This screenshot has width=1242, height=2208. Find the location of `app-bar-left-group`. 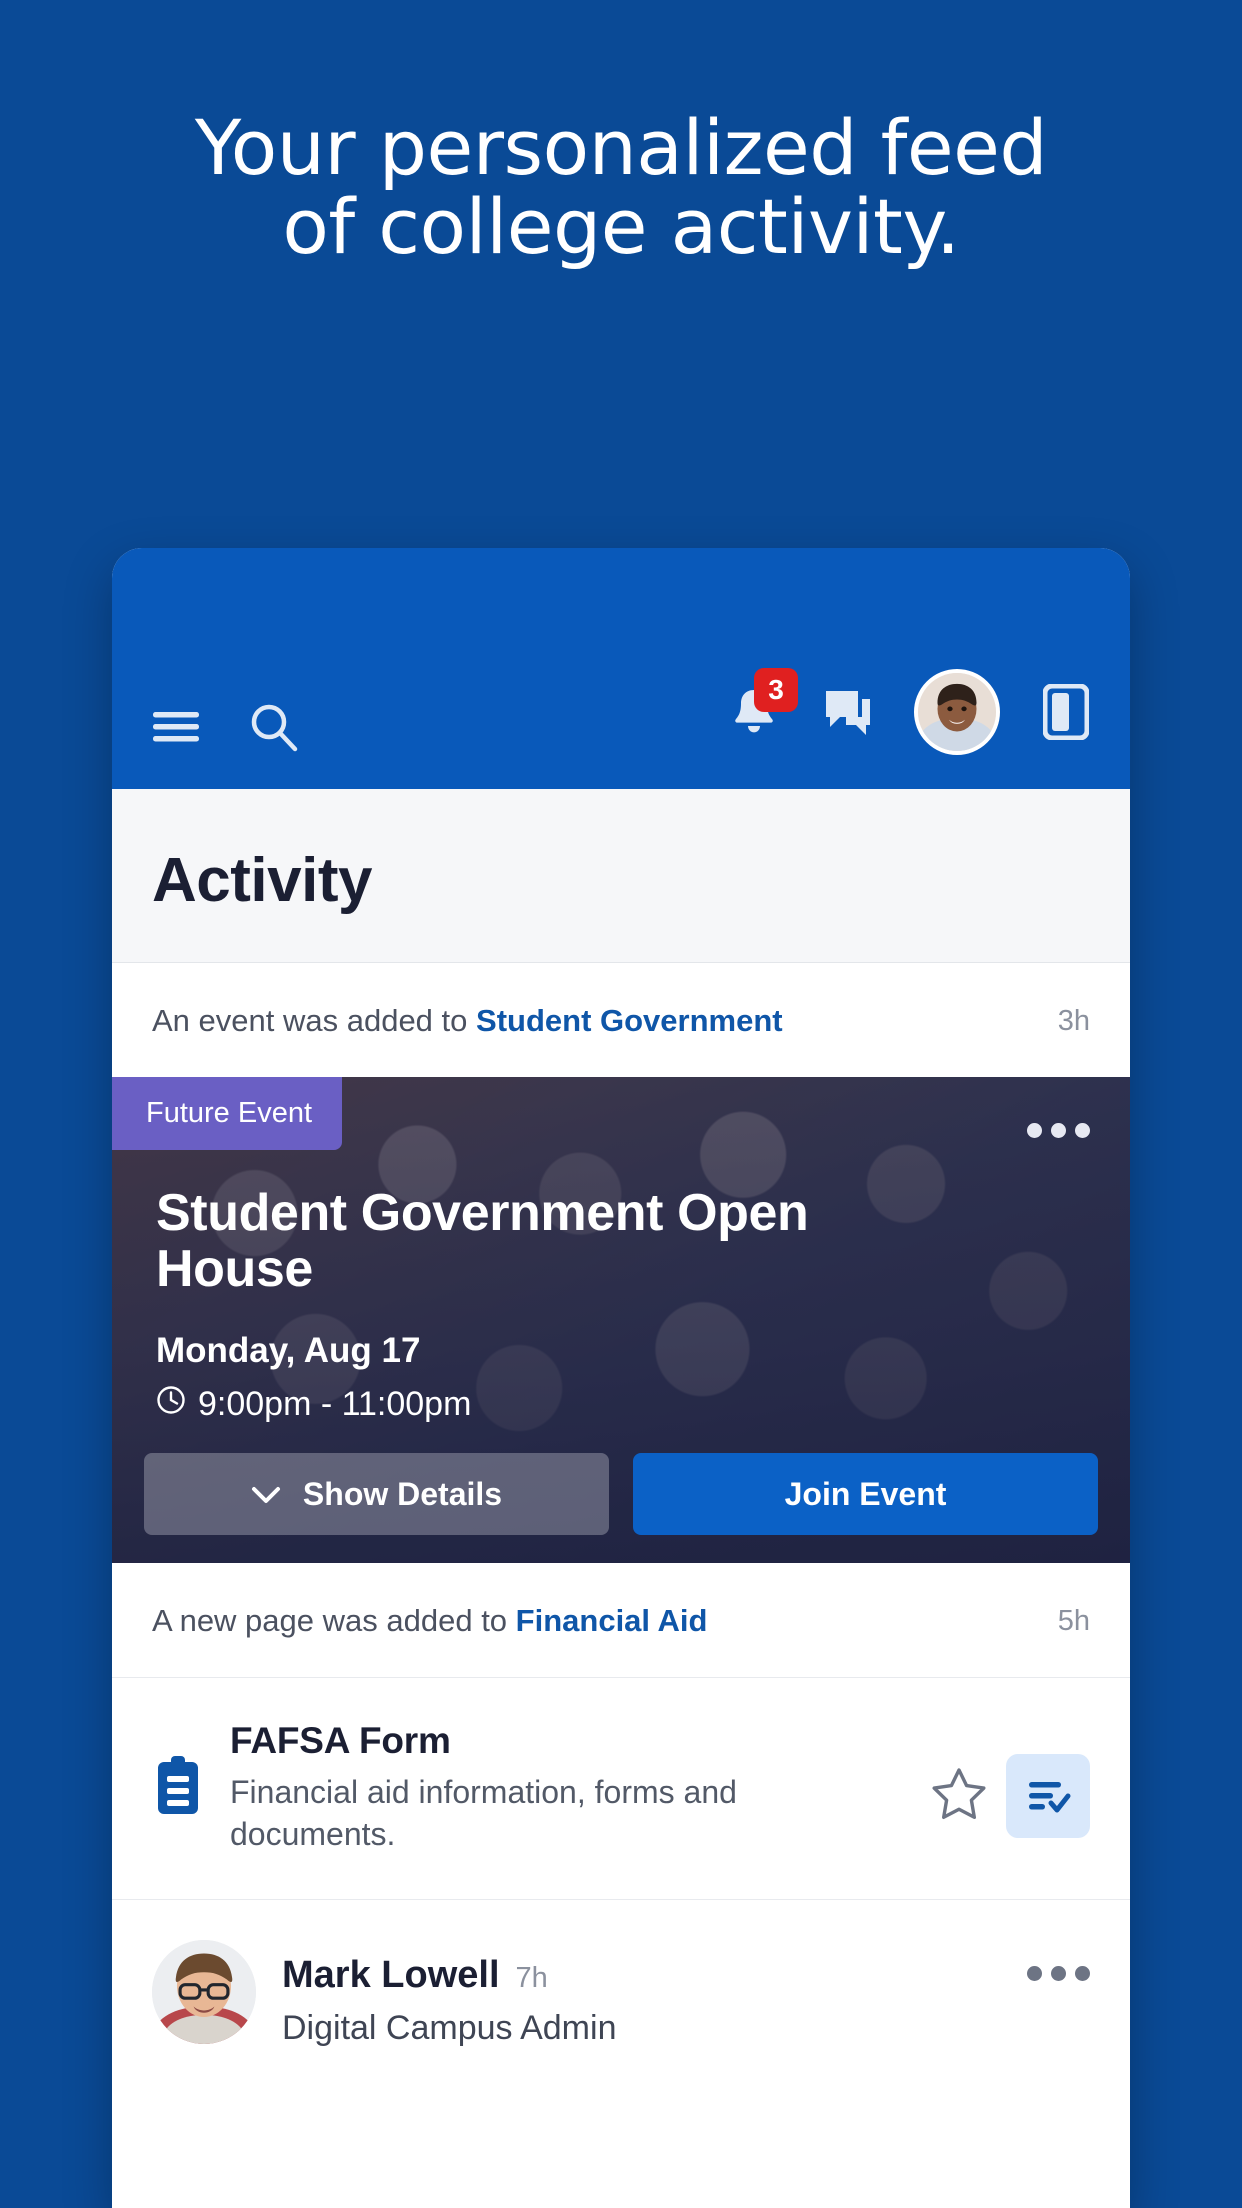

app-bar-left-group is located at coordinates (225, 727).